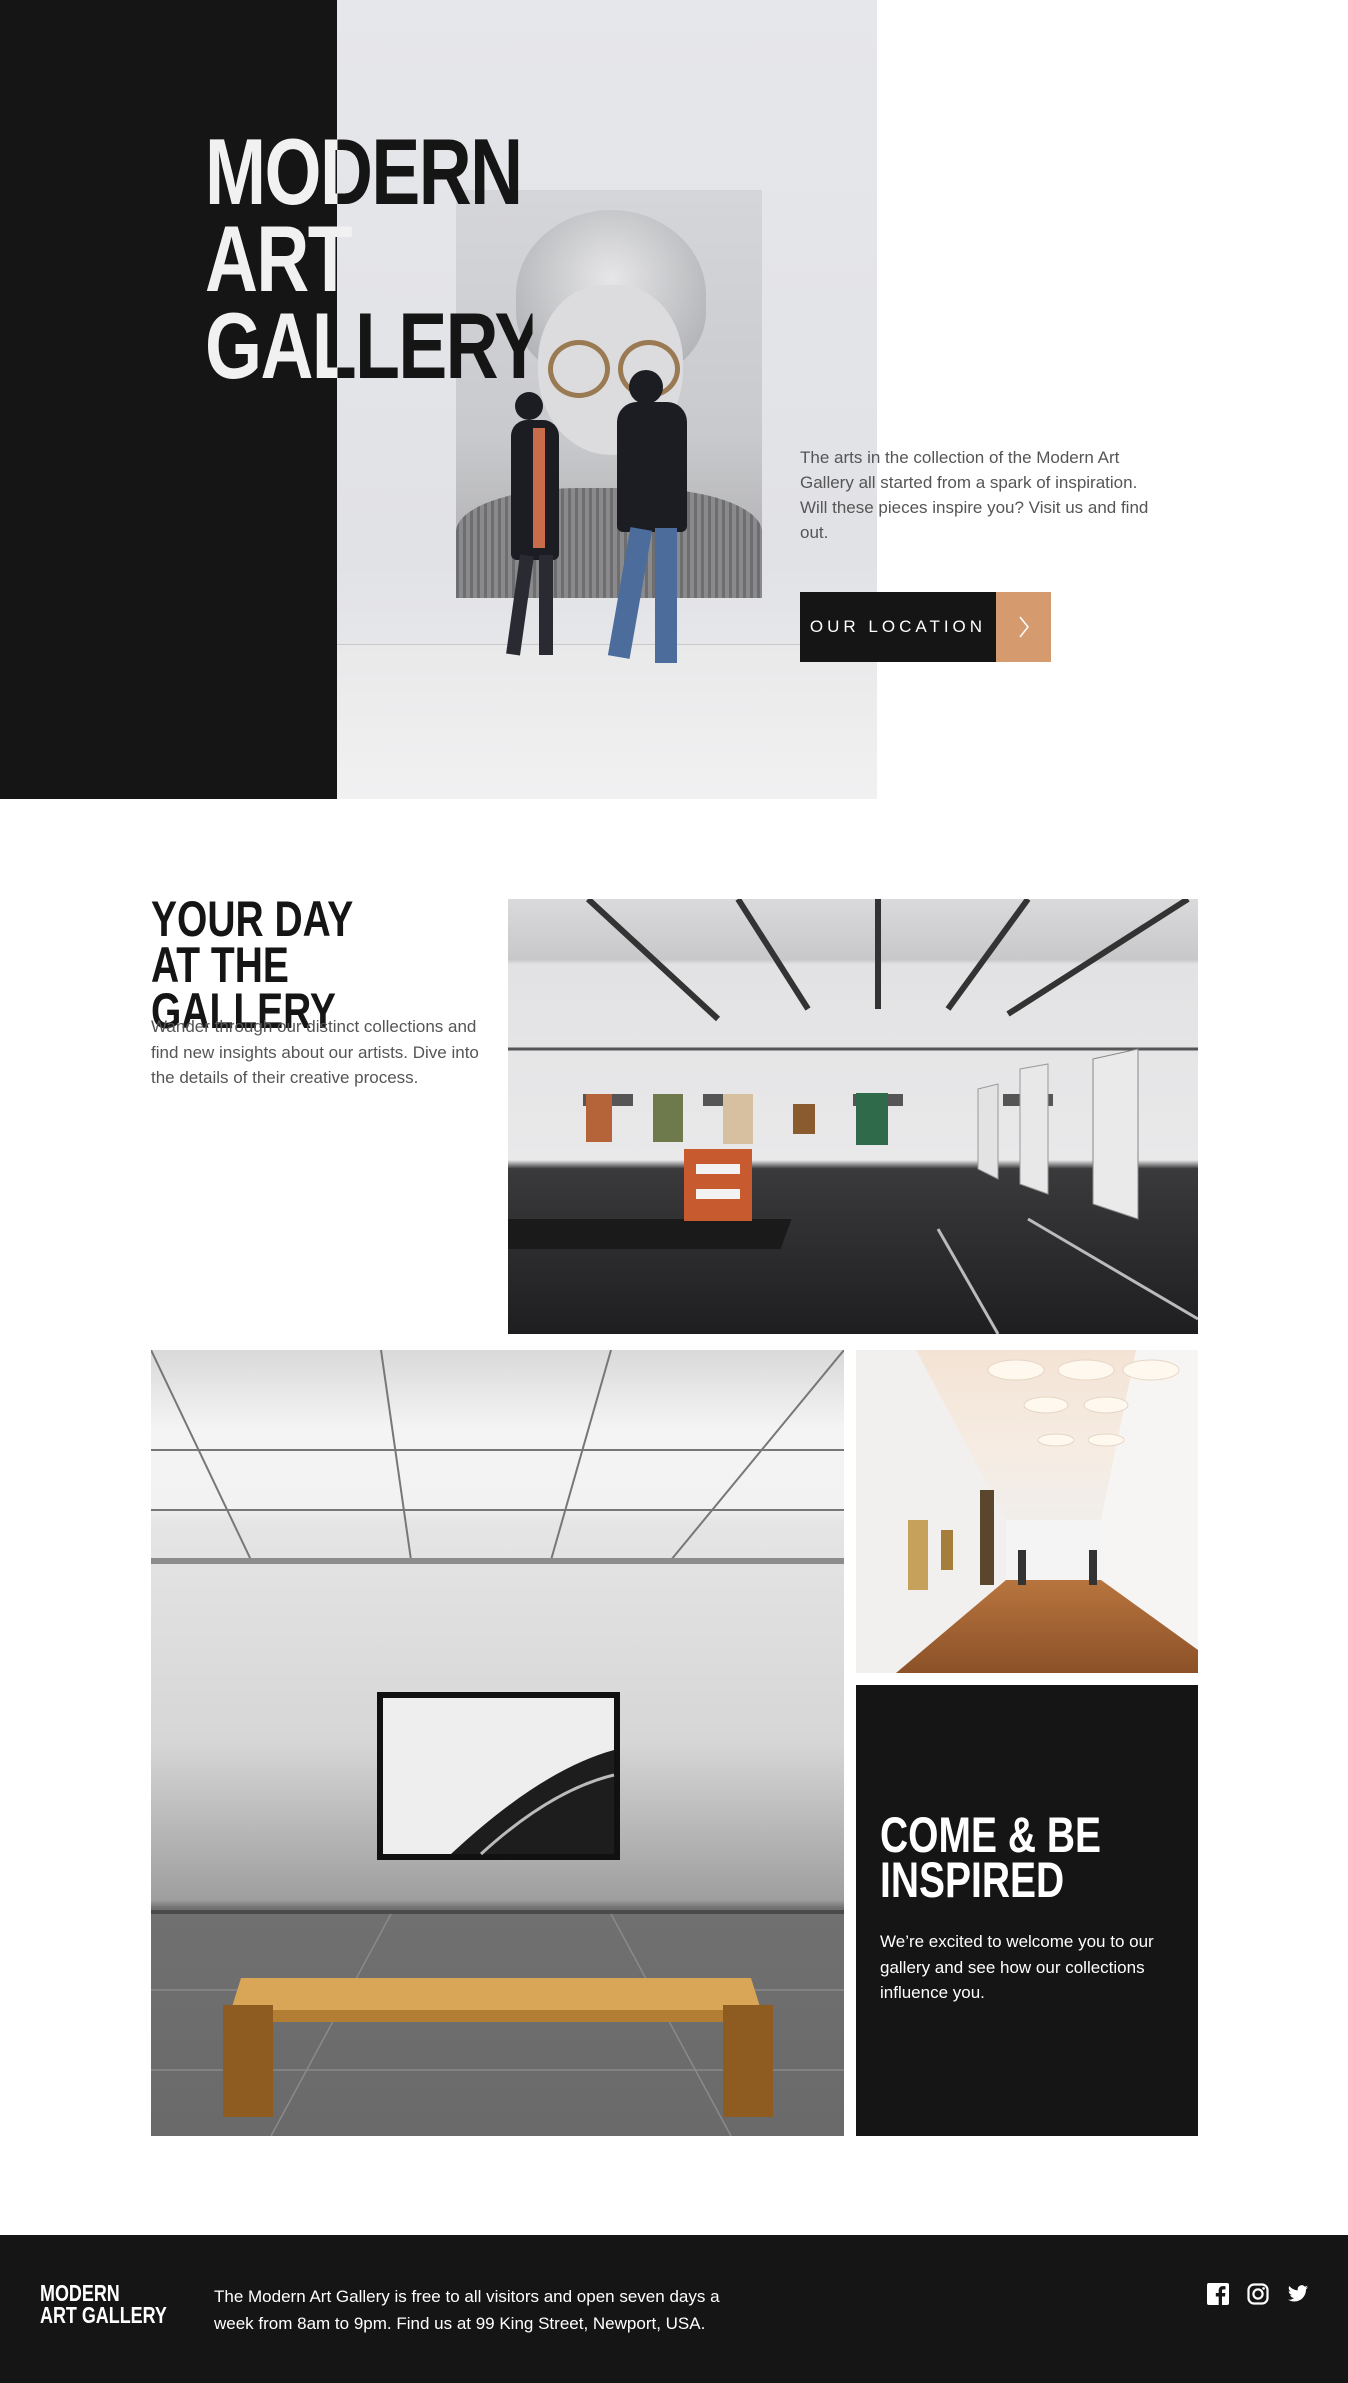  Describe the element at coordinates (546, 605) in the screenshot. I see `visitor-left-leg` at that location.